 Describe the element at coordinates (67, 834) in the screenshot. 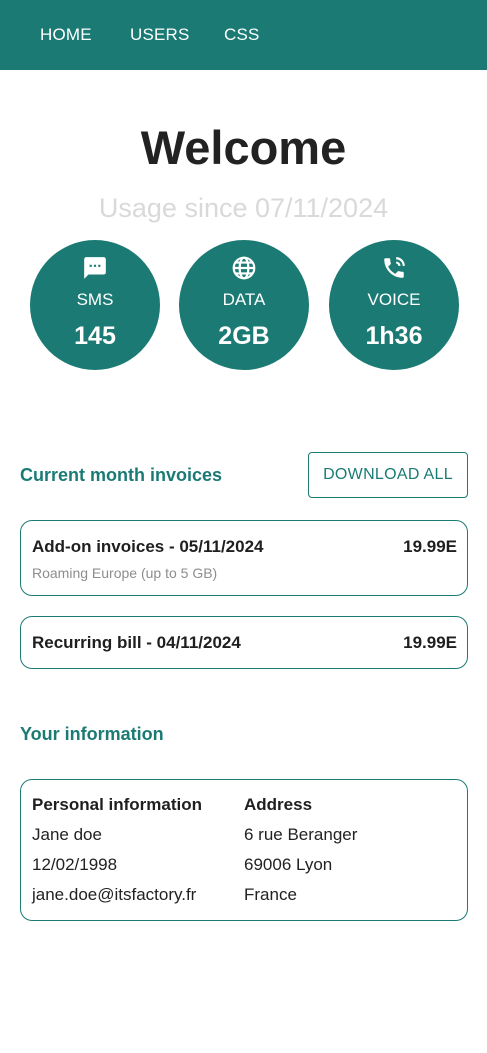

I see `user-name: Jane doe` at that location.